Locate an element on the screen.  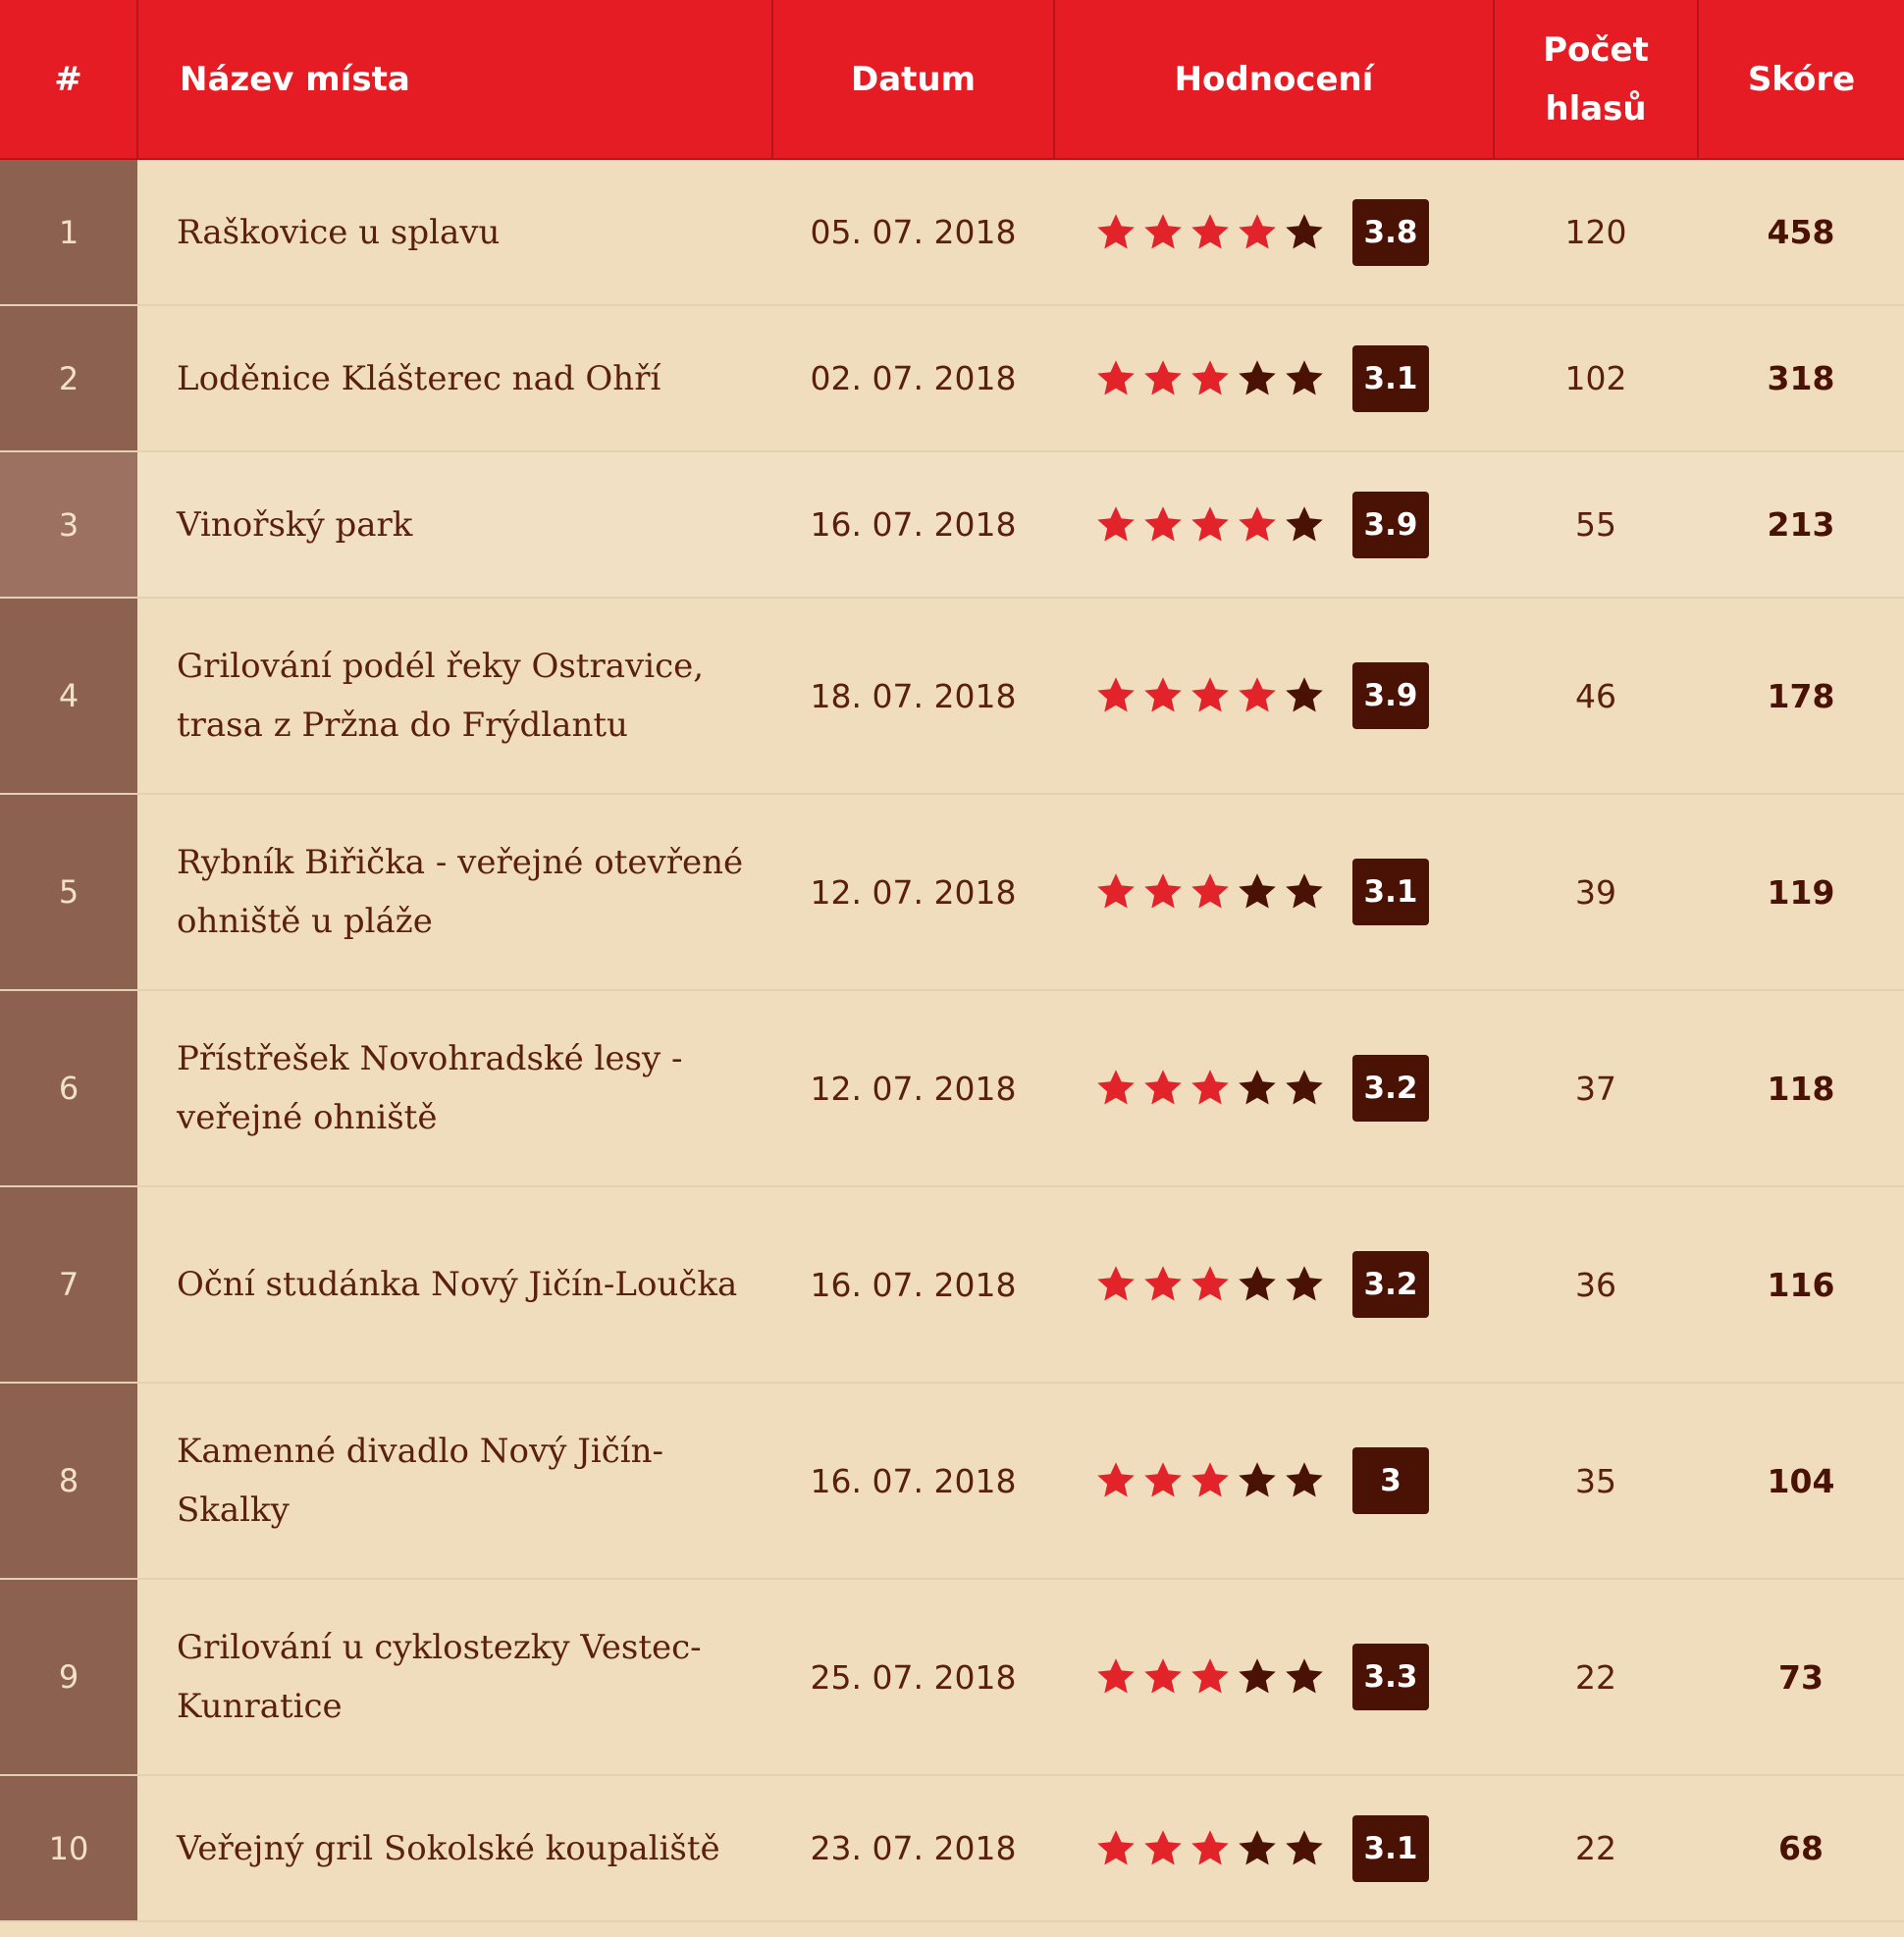
row-place-name: Raškovice u splavu is located at coordinates (454, 232).